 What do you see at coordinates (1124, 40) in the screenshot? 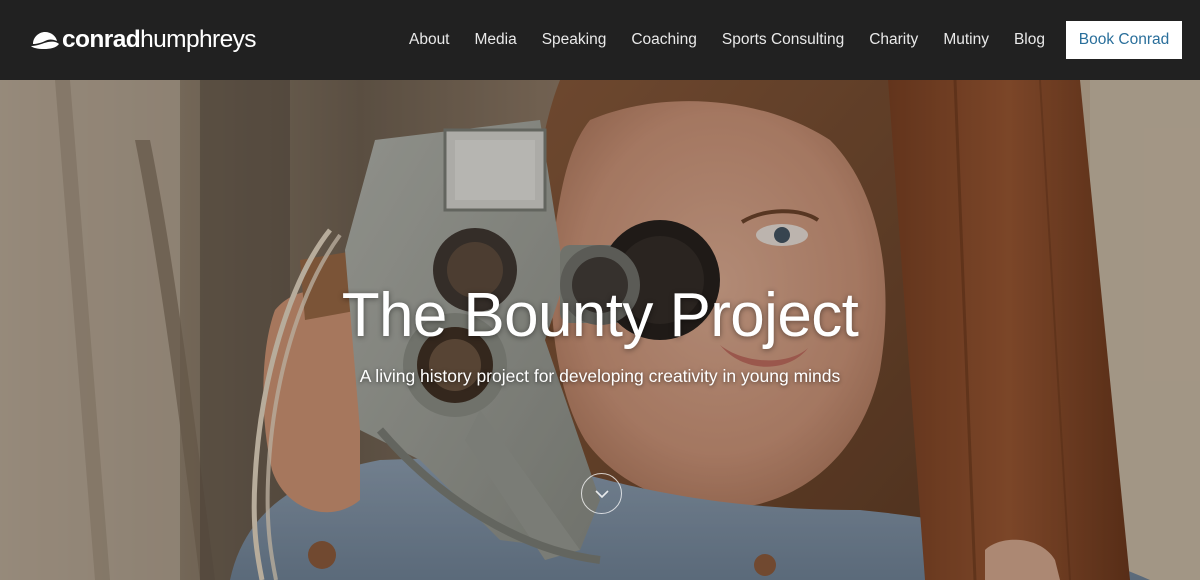
I see `book-conrad-button: Book Conrad` at bounding box center [1124, 40].